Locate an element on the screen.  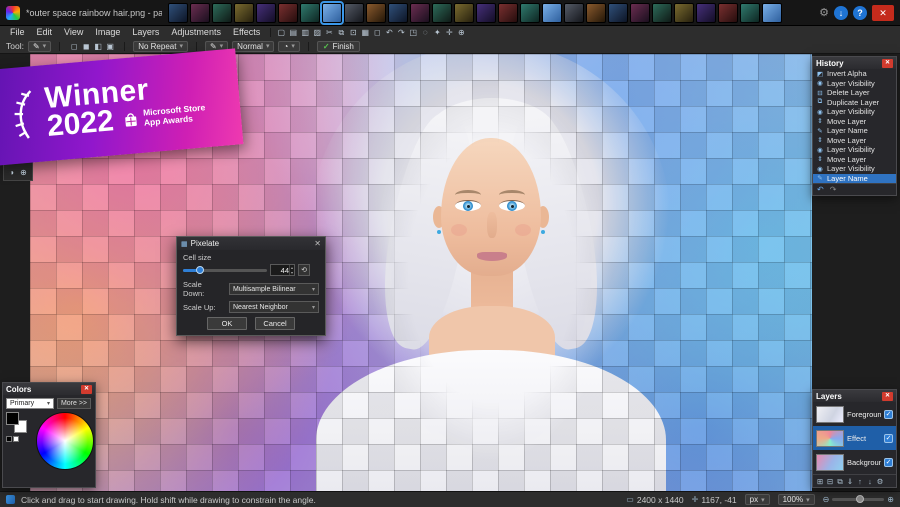
history-redo-icon: ↷ is located at coordinates (833, 189).